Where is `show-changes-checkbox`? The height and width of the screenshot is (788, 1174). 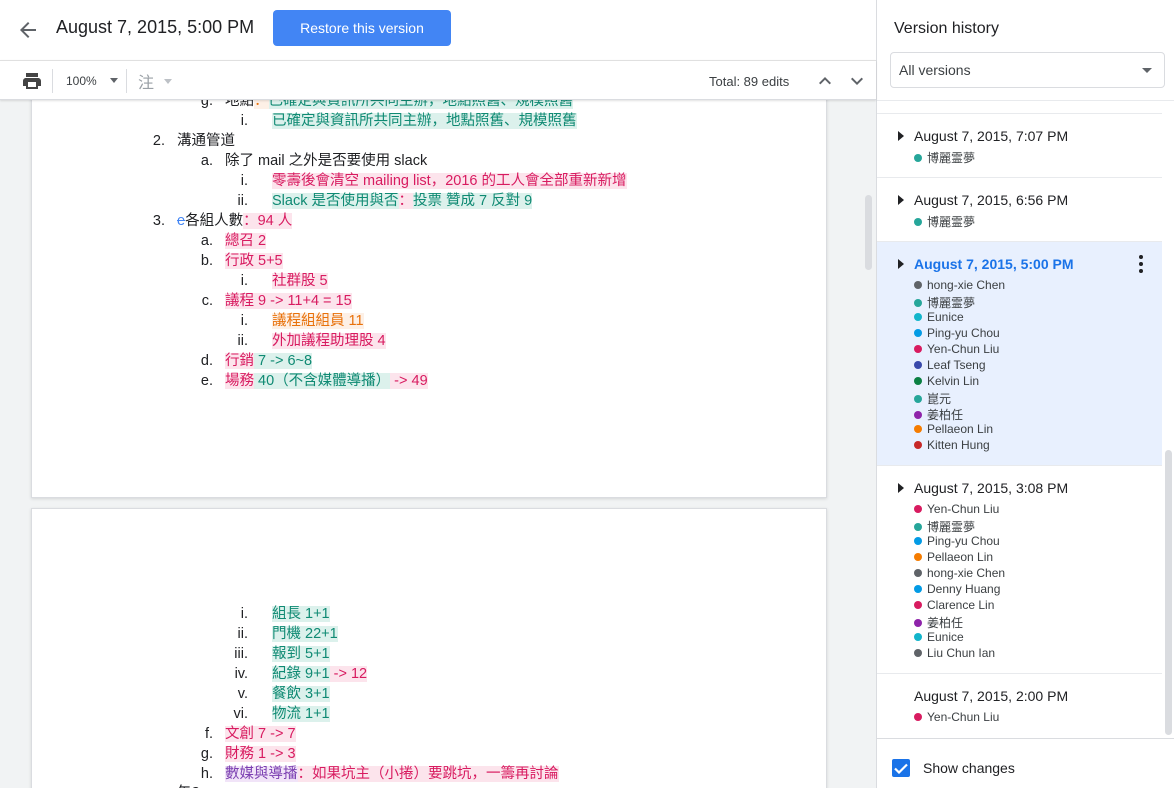
show-changes-checkbox is located at coordinates (901, 768).